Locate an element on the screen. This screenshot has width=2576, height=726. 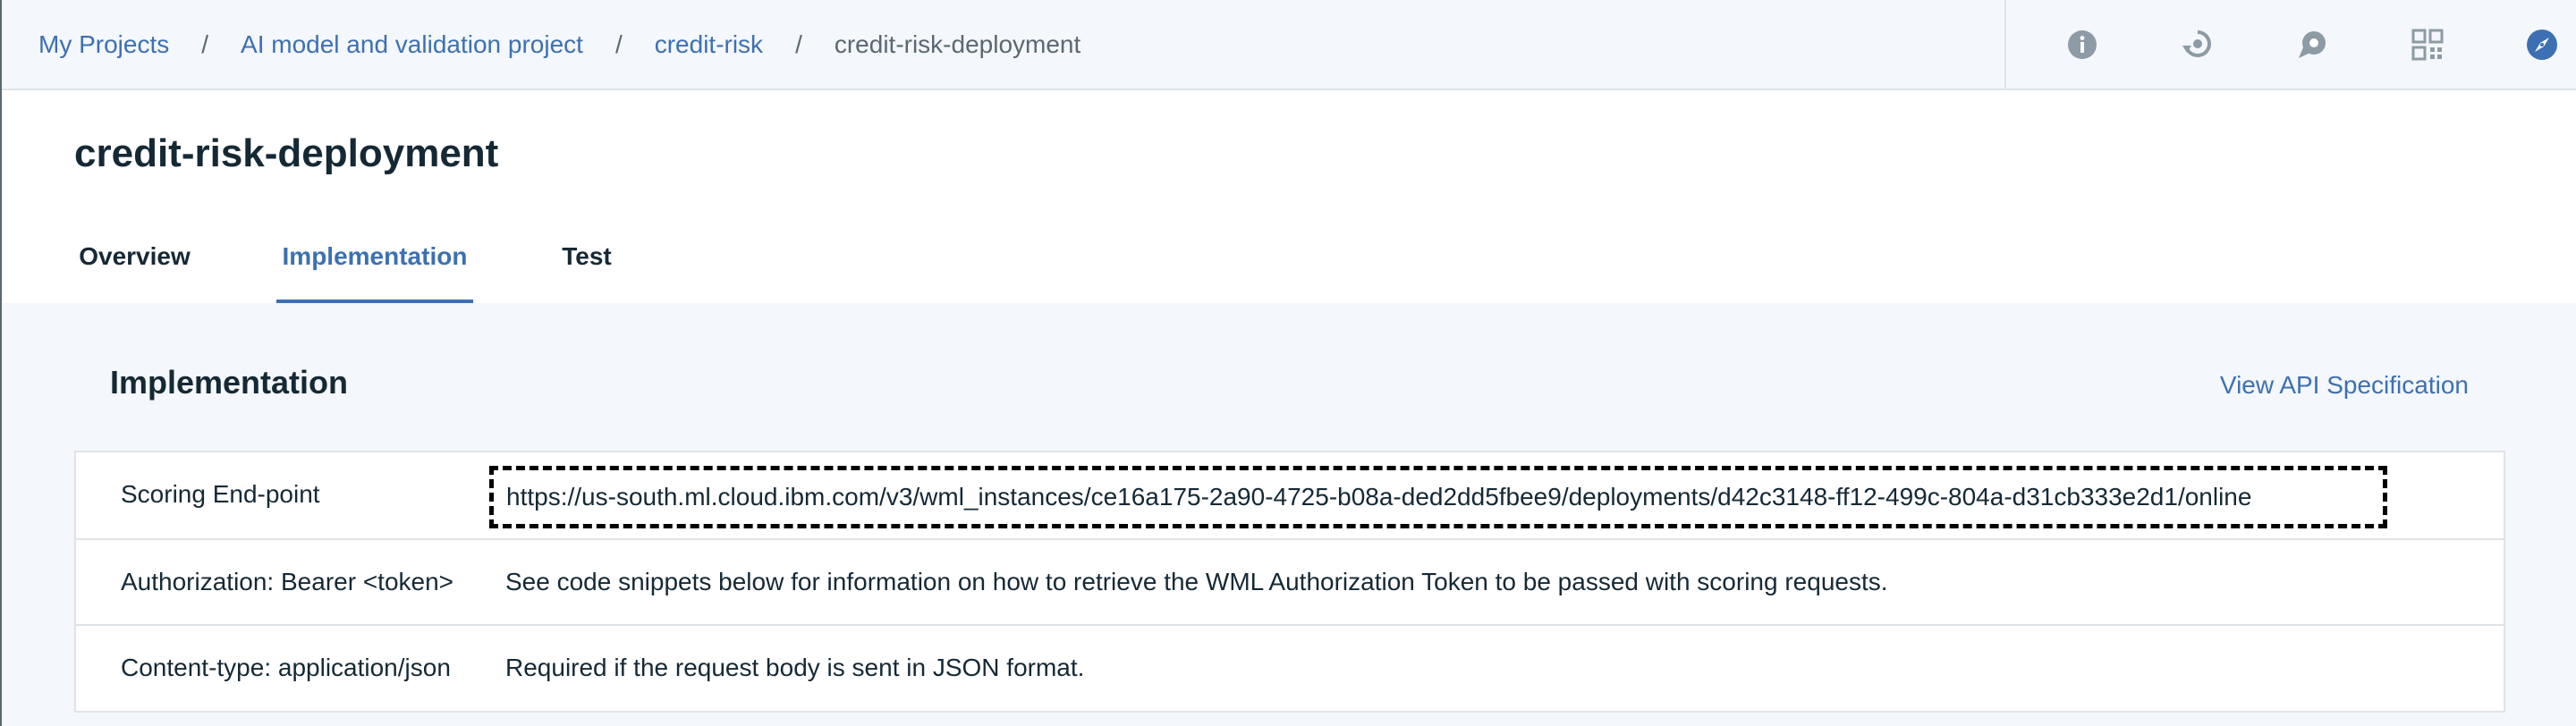
refresh-icon is located at coordinates (2196, 43).